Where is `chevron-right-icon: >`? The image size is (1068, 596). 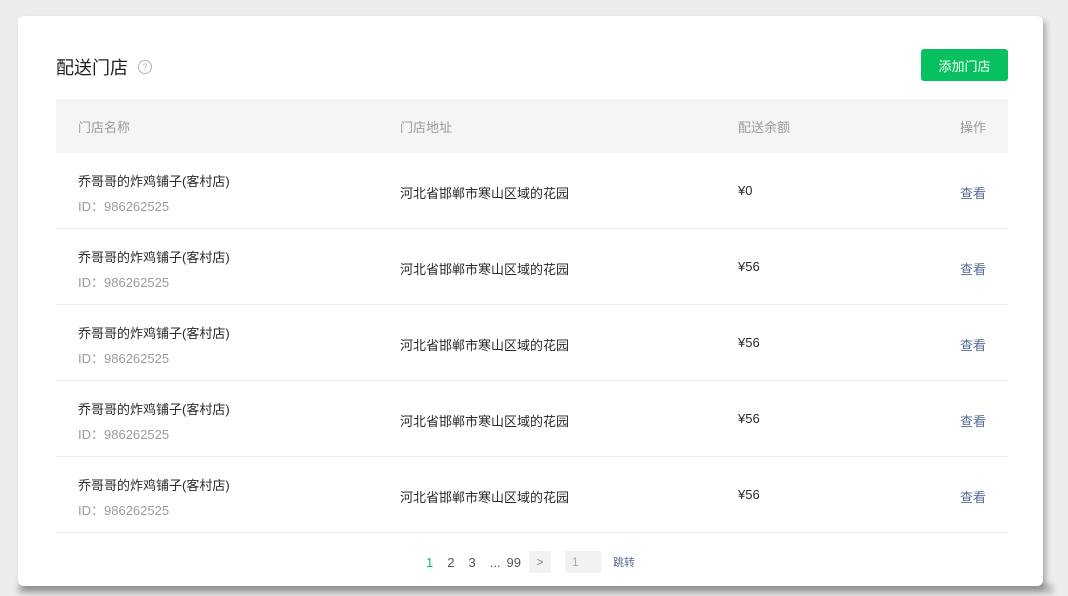
chevron-right-icon: > is located at coordinates (540, 562).